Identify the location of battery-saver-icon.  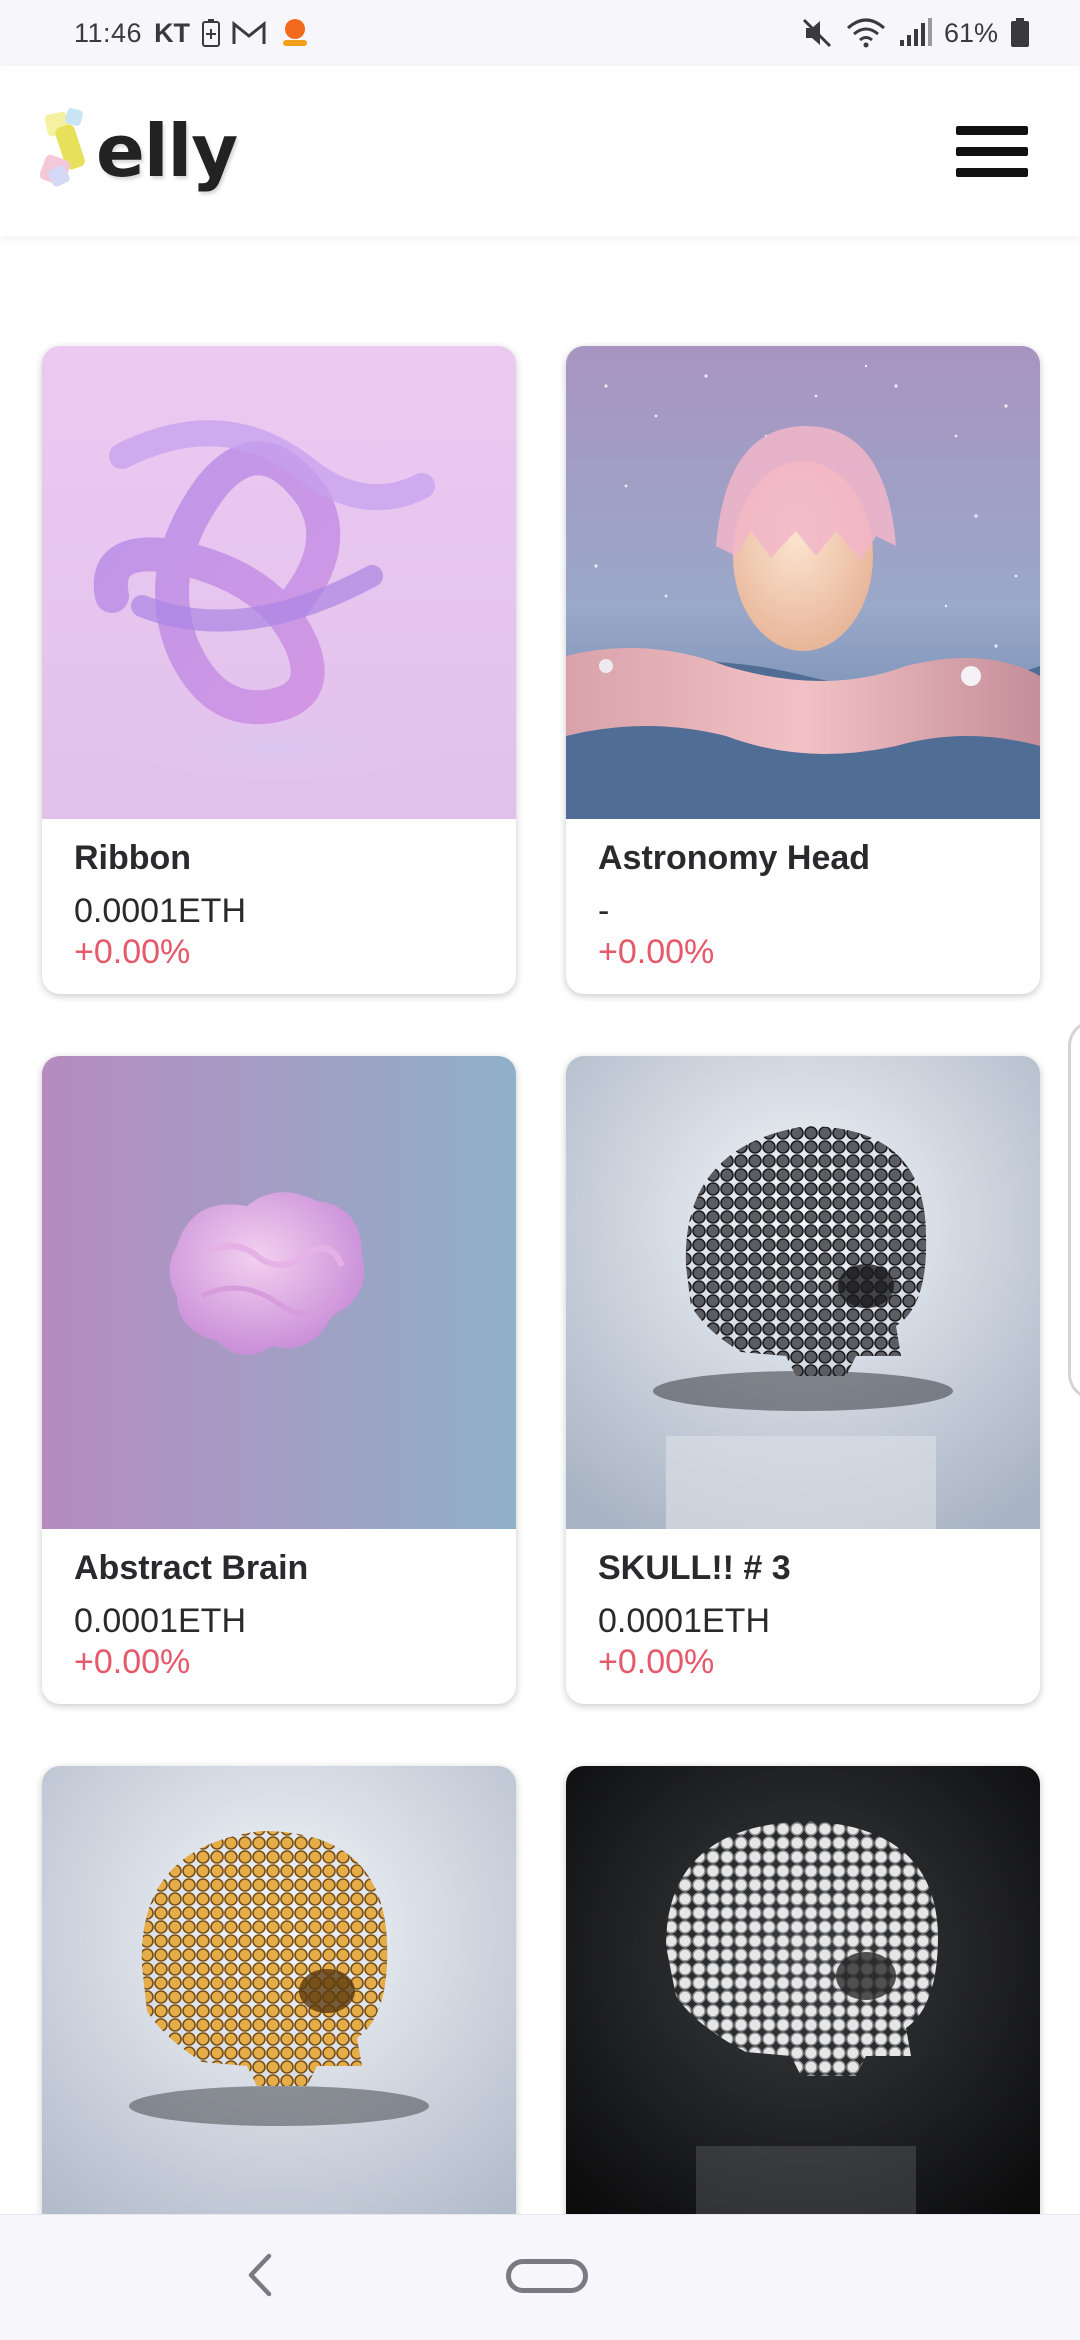
(211, 33).